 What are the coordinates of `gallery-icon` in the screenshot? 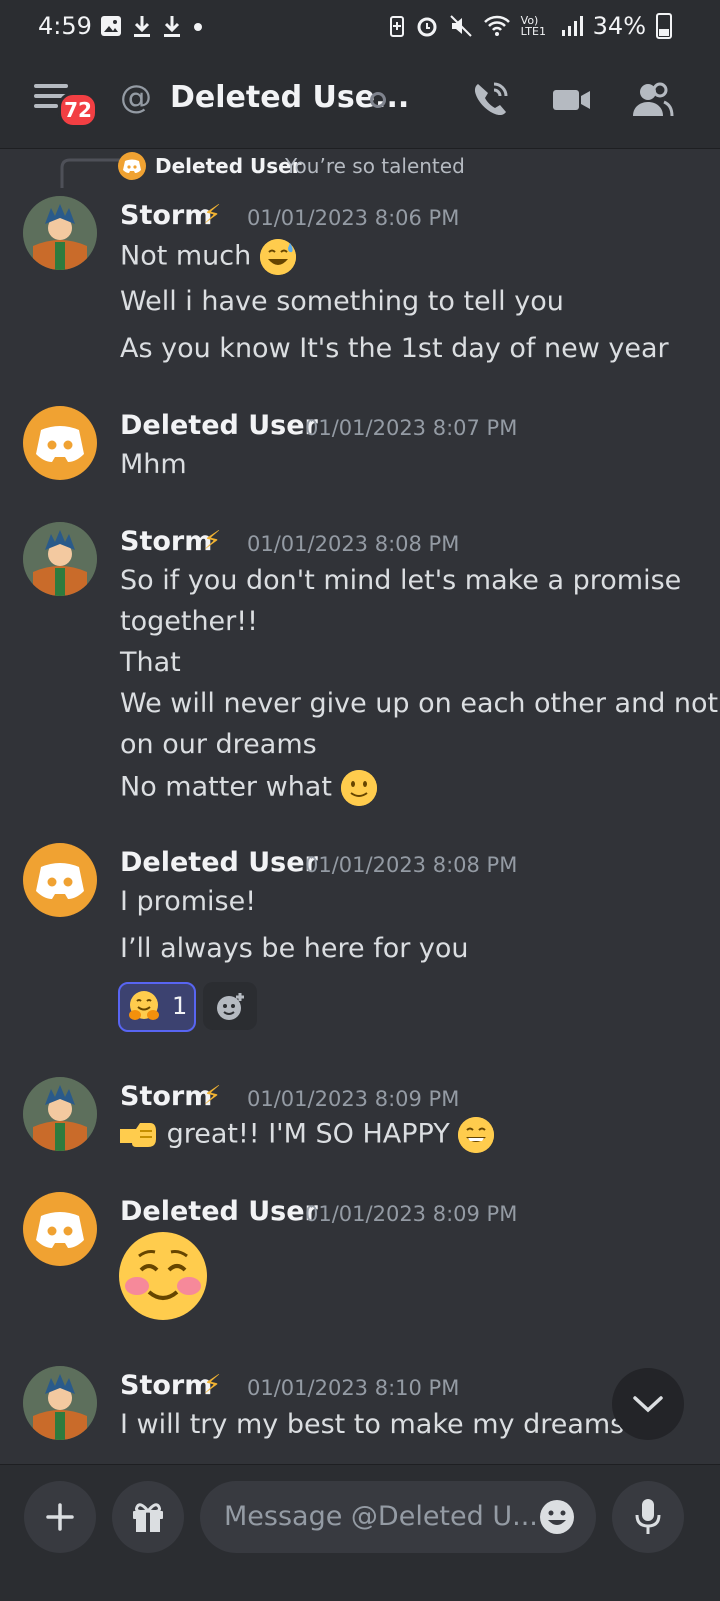 It's located at (111, 26).